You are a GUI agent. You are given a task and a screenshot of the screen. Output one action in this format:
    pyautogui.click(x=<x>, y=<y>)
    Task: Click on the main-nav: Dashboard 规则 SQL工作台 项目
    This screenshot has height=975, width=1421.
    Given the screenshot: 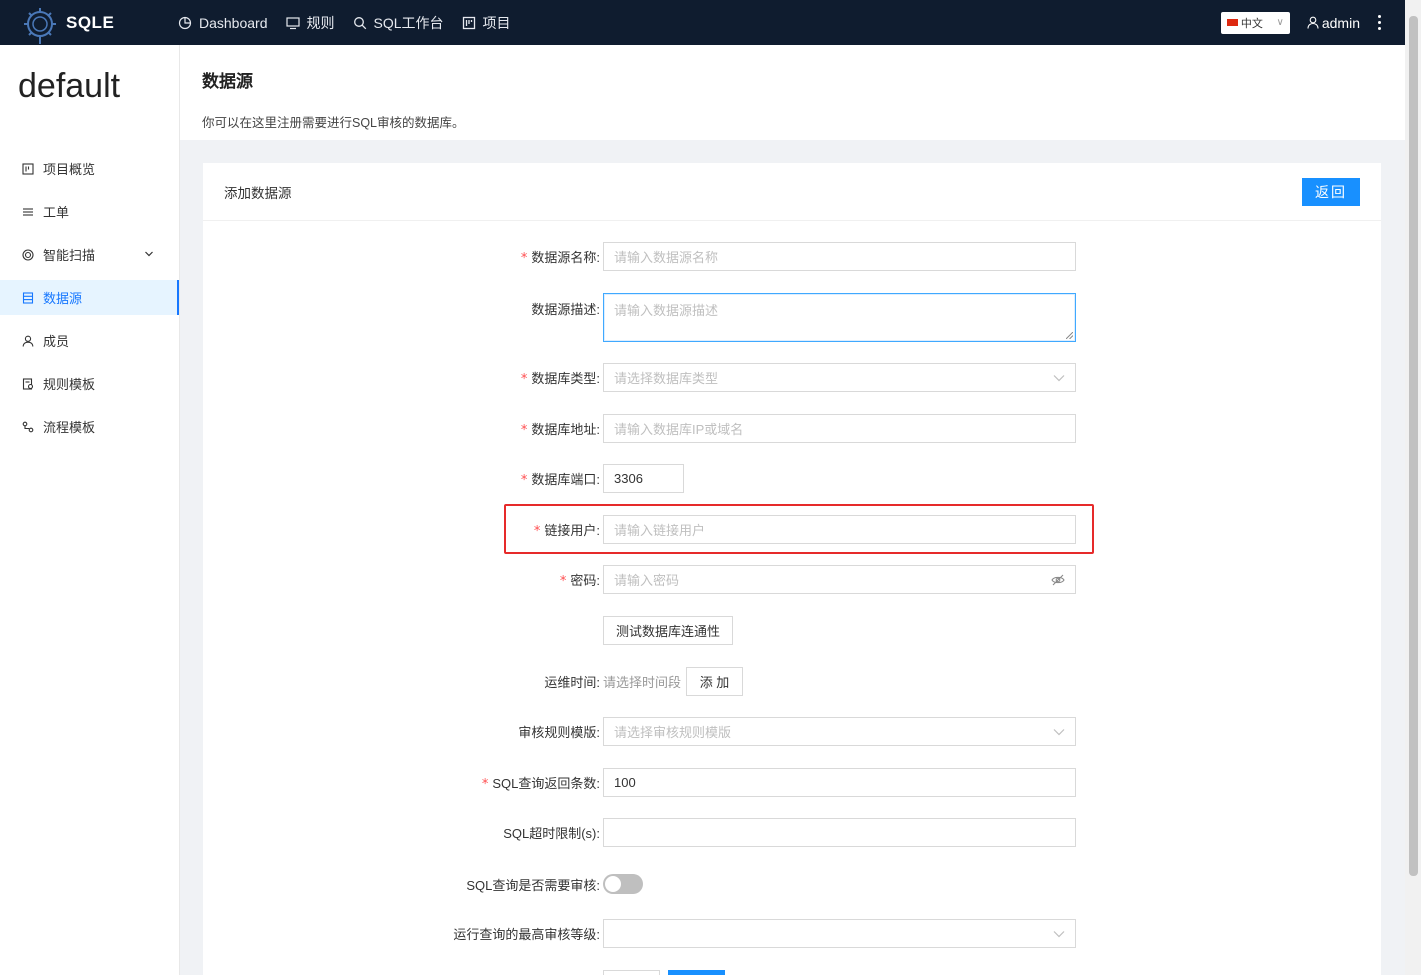 What is the action you would take?
    pyautogui.click(x=353, y=23)
    